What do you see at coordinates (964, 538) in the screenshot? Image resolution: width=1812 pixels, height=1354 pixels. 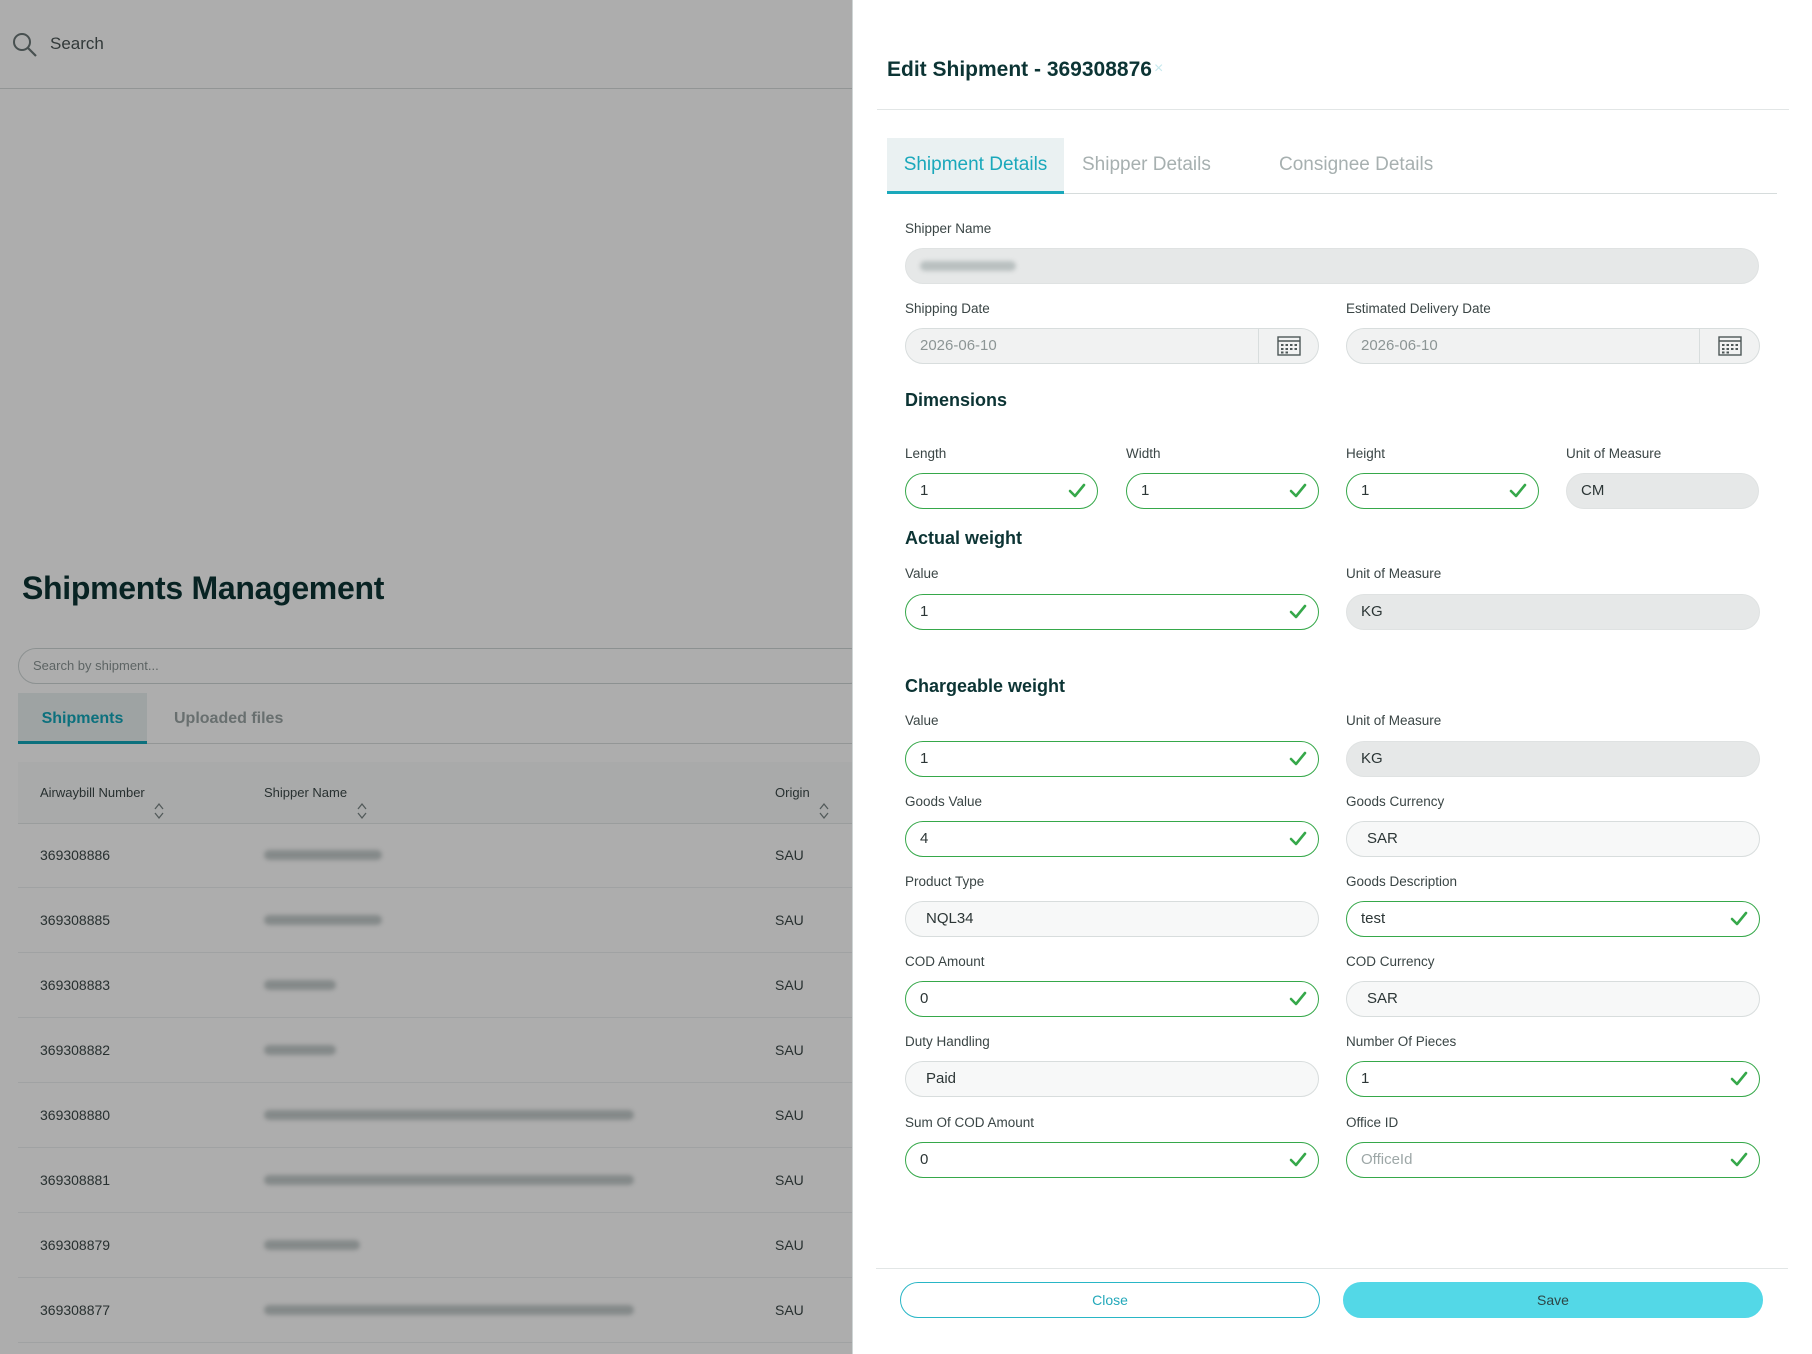 I see `actual-weight-heading: Actual weight` at bounding box center [964, 538].